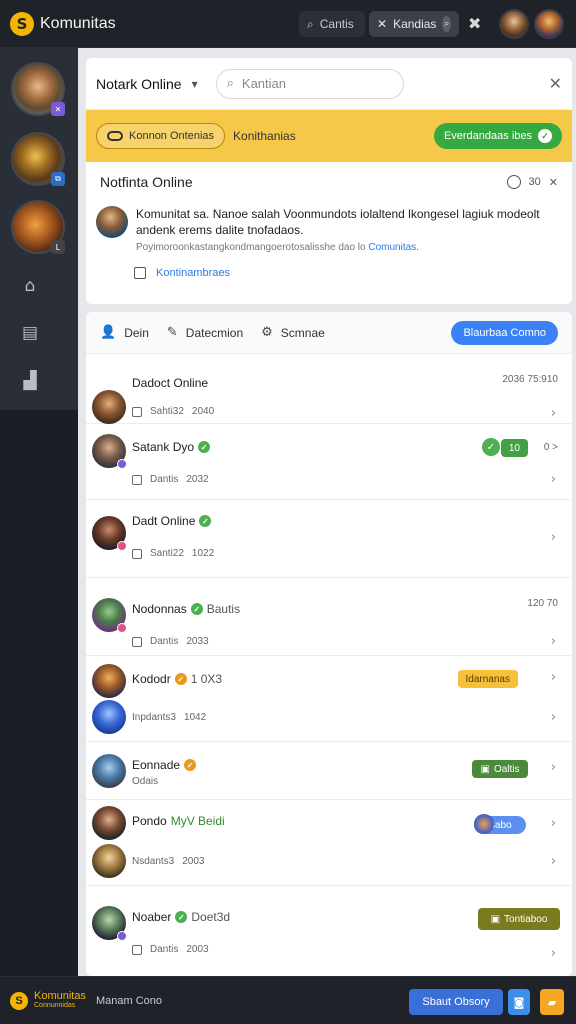 Image resolution: width=576 pixels, height=1024 pixels. Describe the element at coordinates (553, 182) in the screenshot. I see `dismiss-icon: ✕` at that location.